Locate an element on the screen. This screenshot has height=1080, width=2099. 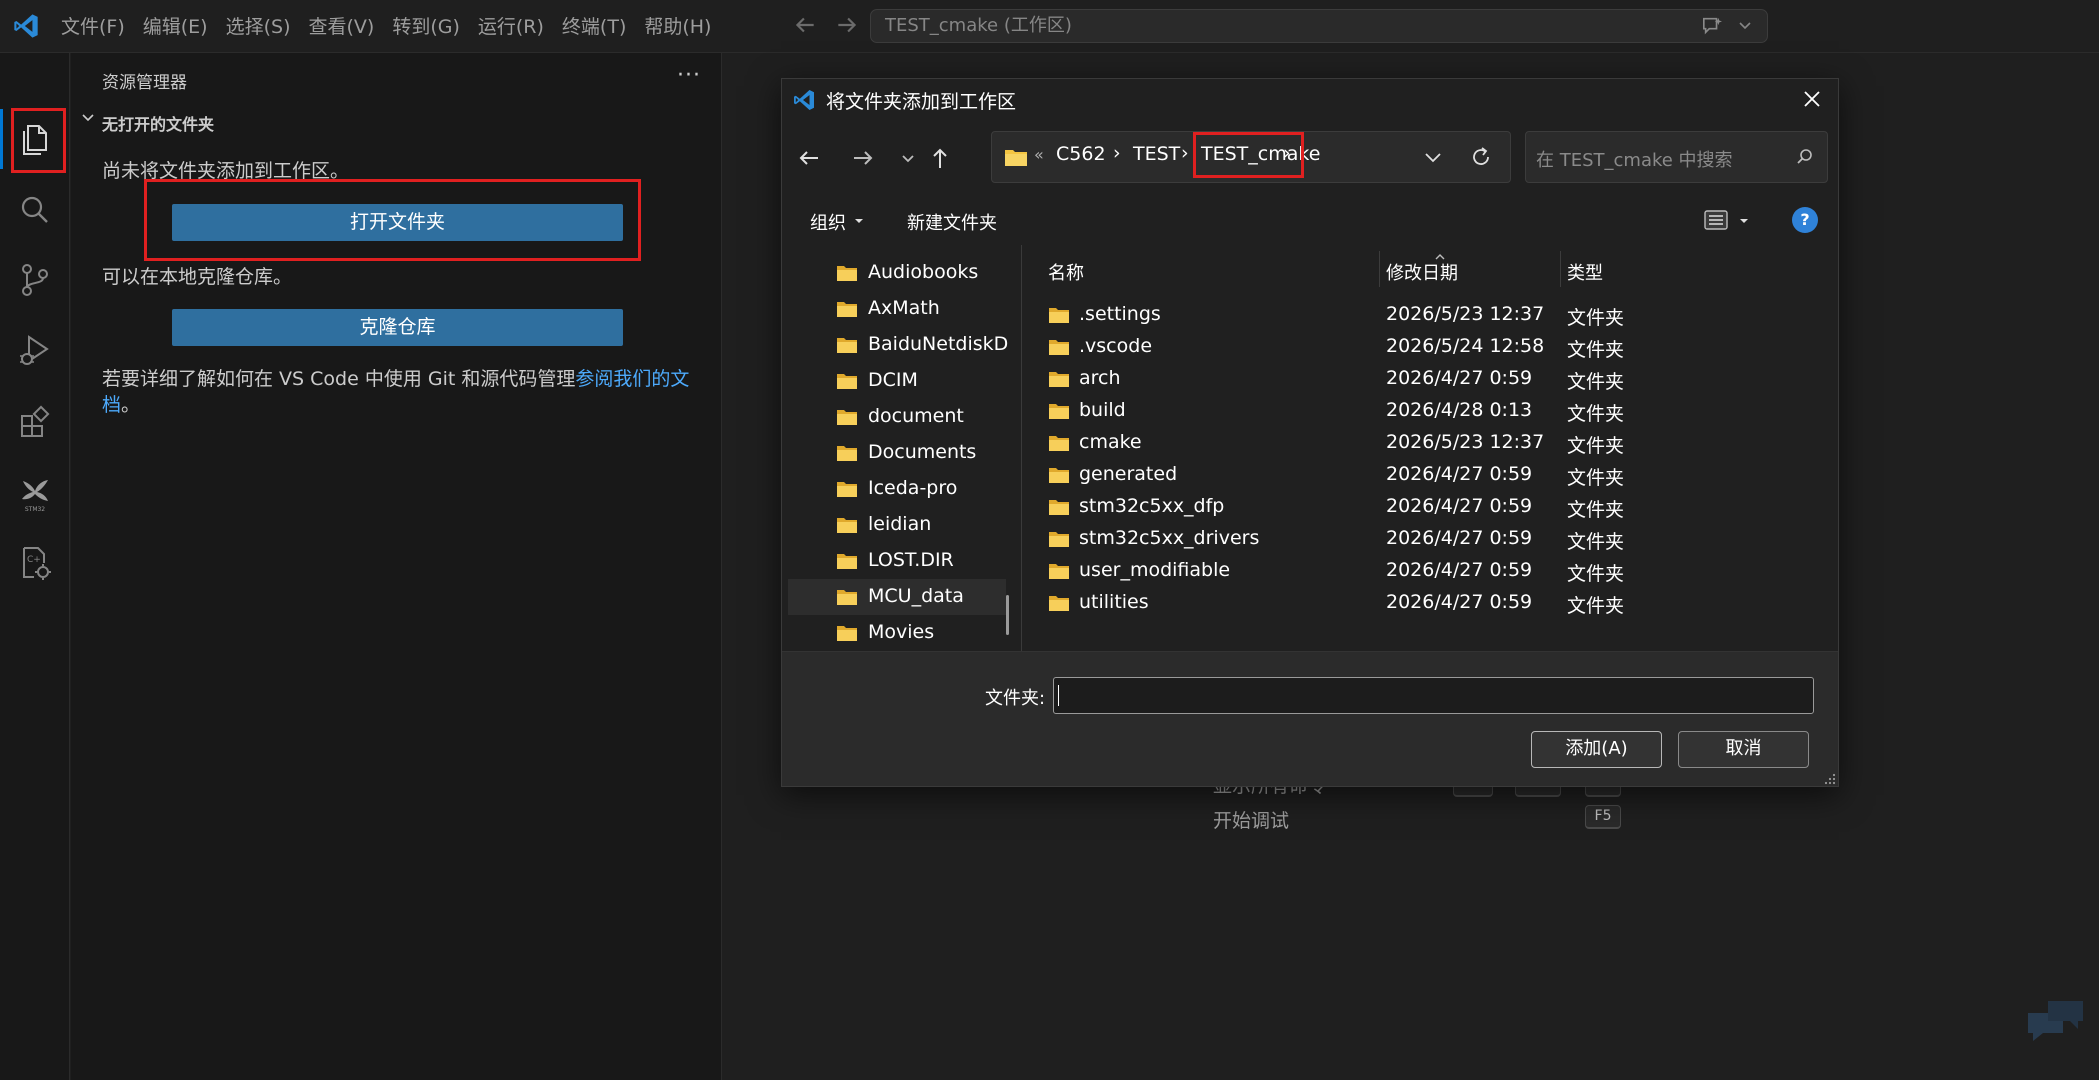
nav-item: document is located at coordinates (897, 417).